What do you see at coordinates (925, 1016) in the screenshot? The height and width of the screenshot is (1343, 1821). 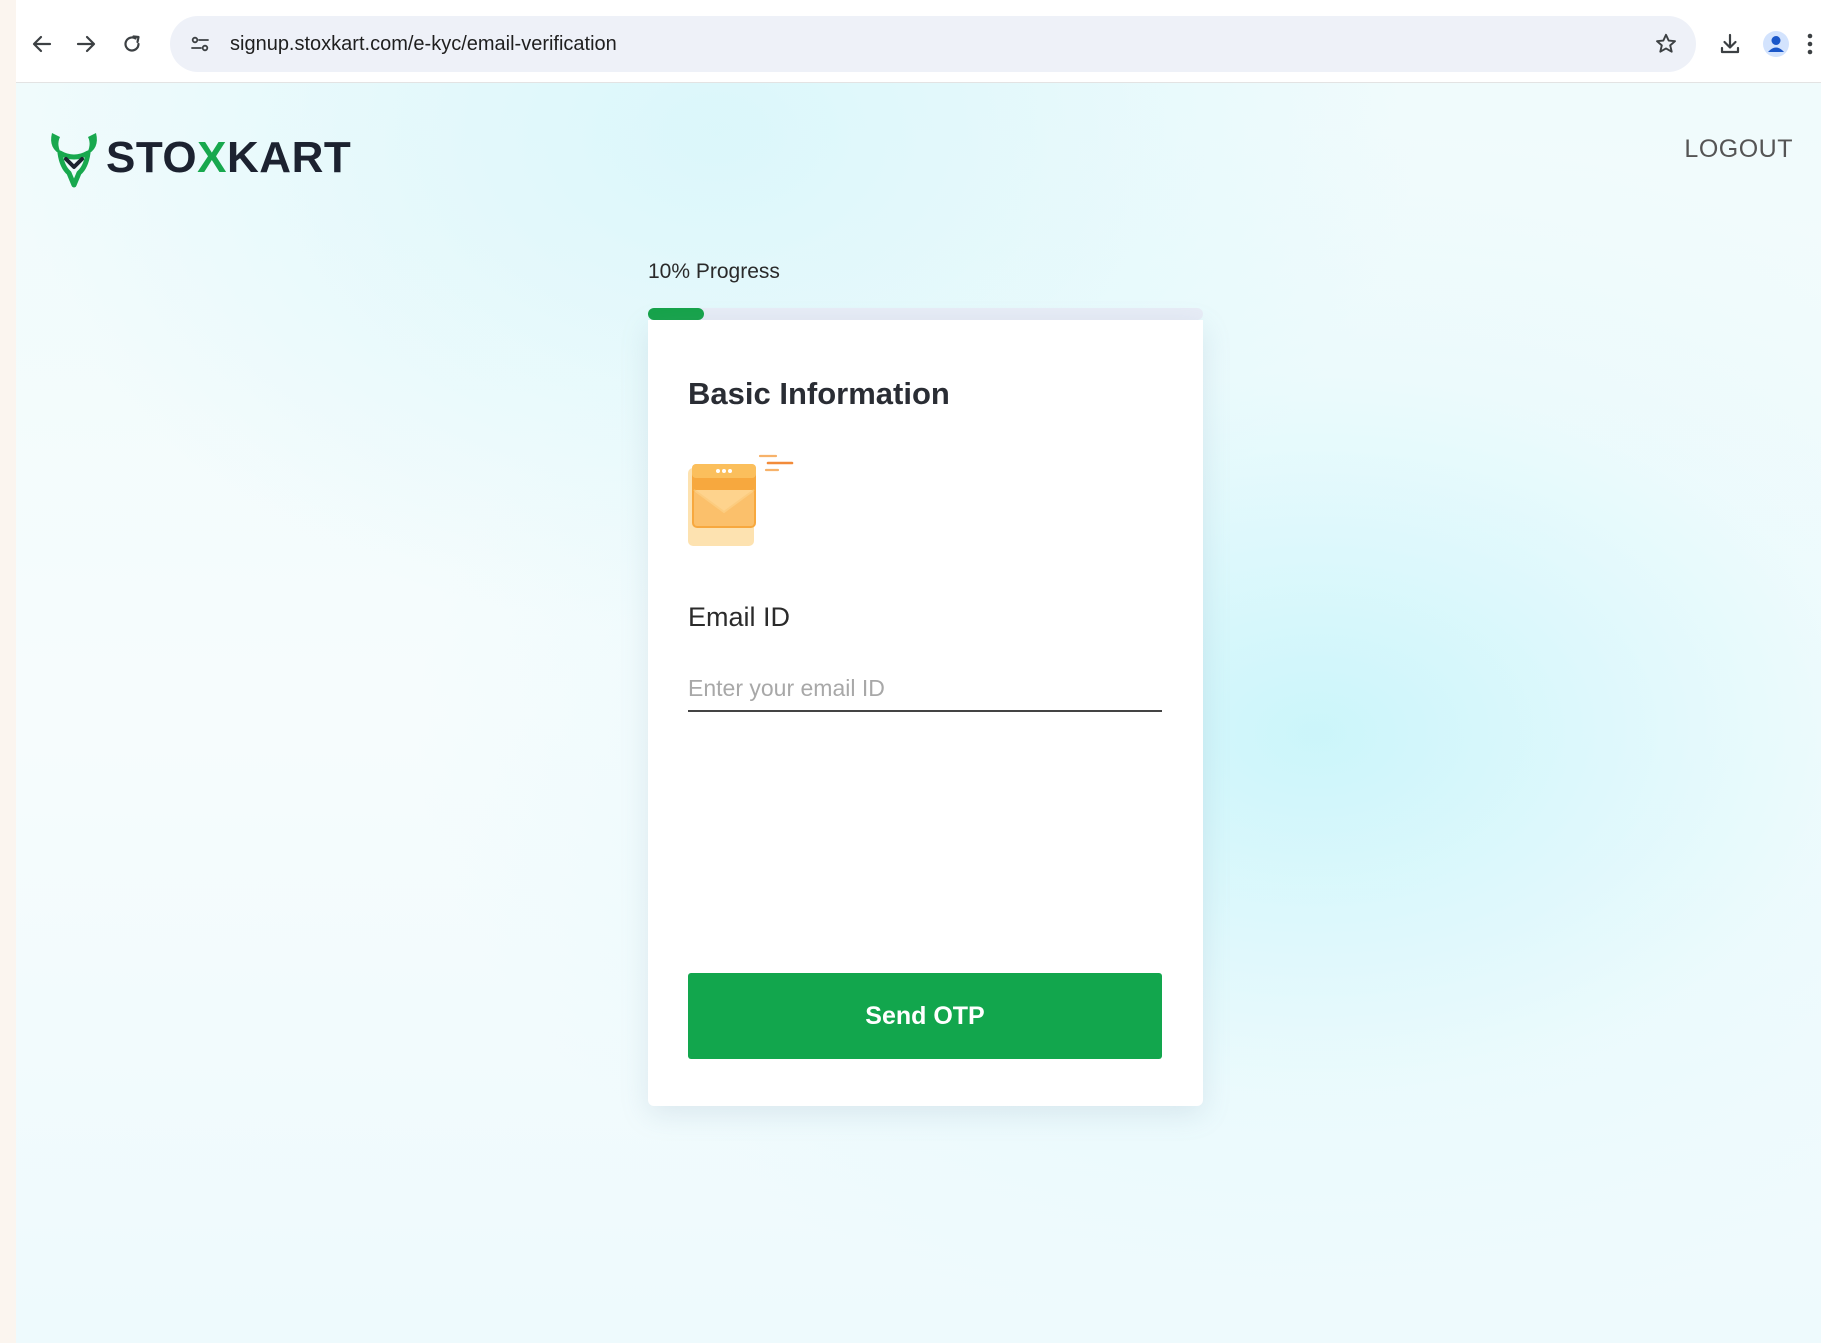 I see `send-otp-button: Send OTP` at bounding box center [925, 1016].